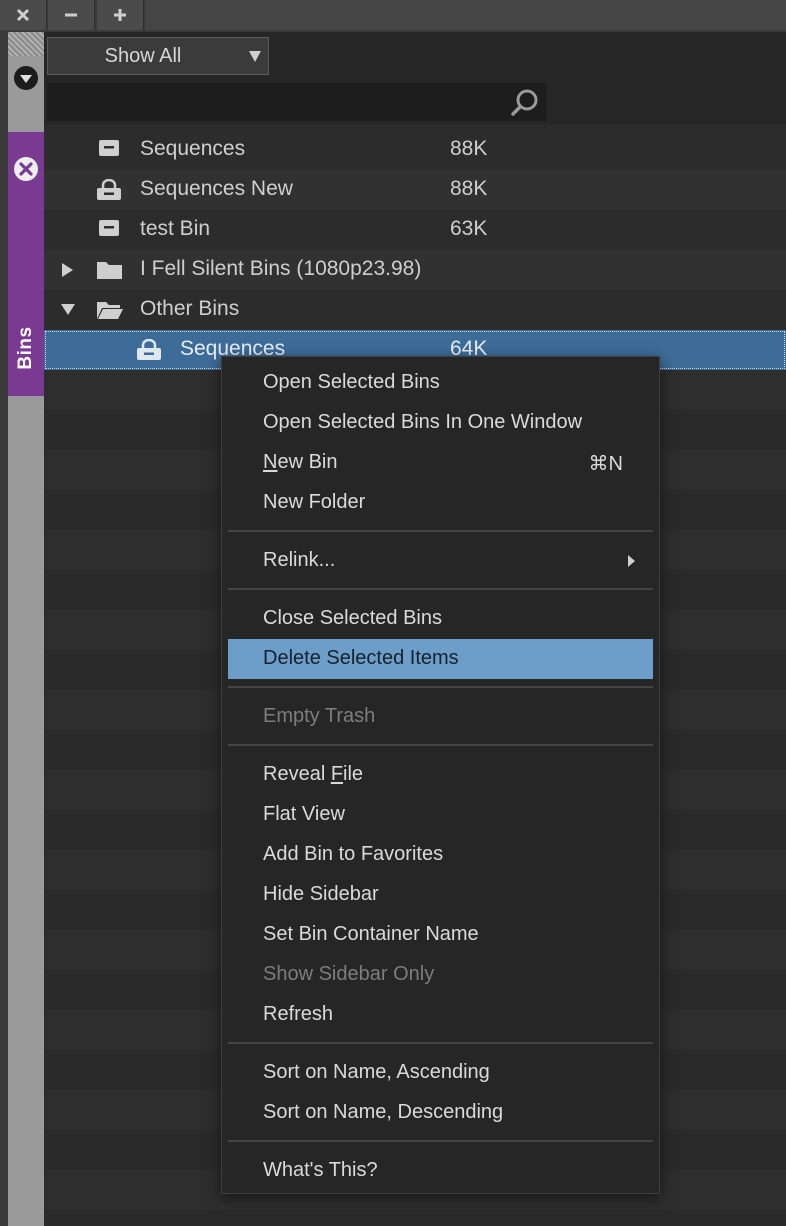 This screenshot has height=1226, width=786. What do you see at coordinates (26, 629) in the screenshot?
I see `sidebar: Bins` at bounding box center [26, 629].